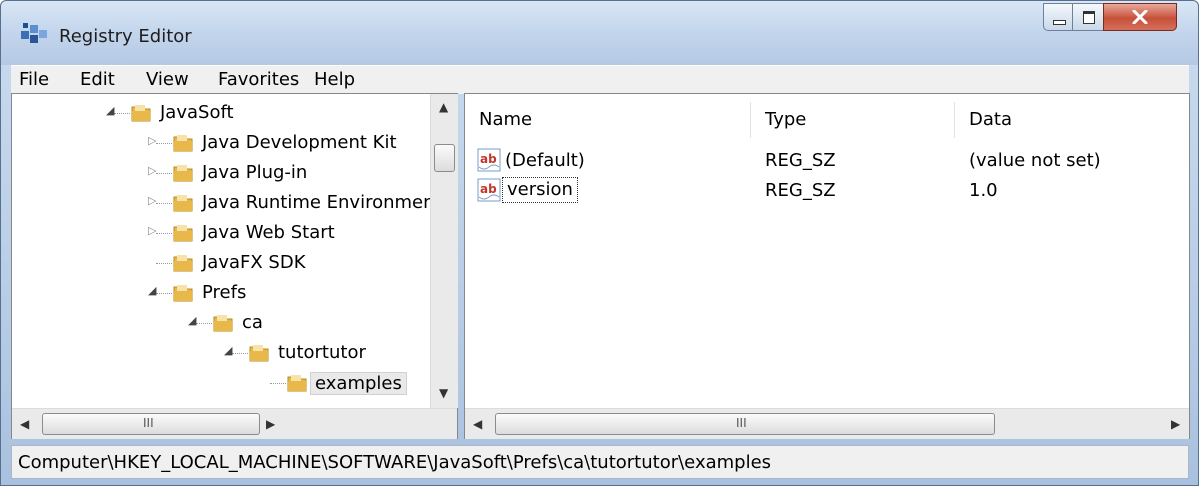 This screenshot has height=486, width=1199. I want to click on tree-item: ◢ JavaSoft, so click(221, 114).